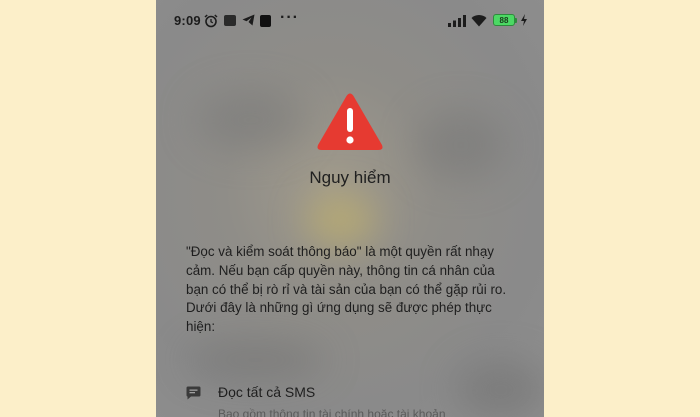  What do you see at coordinates (516, 20) in the screenshot?
I see `battery-tip` at bounding box center [516, 20].